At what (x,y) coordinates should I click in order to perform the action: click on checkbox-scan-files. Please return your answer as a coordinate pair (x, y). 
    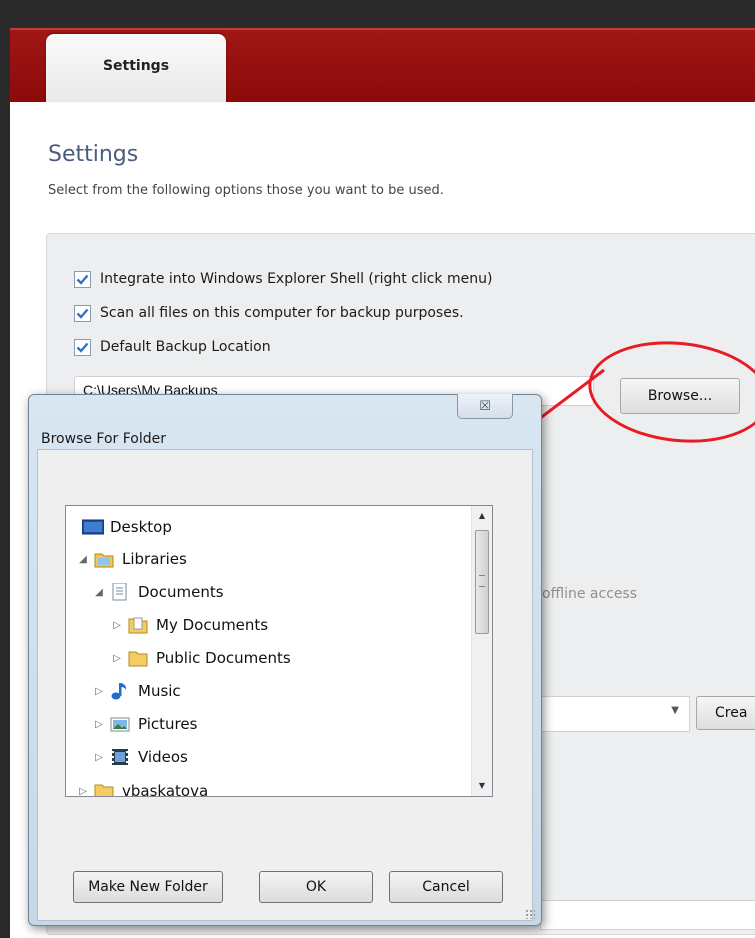
    Looking at the image, I should click on (82, 313).